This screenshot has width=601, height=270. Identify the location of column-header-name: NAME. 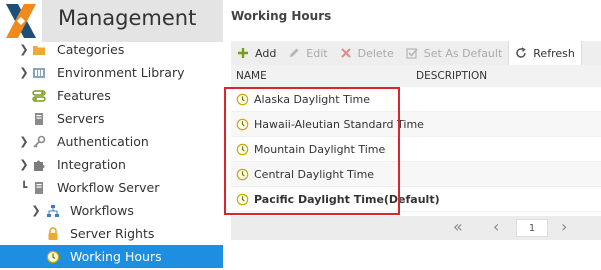
(251, 76).